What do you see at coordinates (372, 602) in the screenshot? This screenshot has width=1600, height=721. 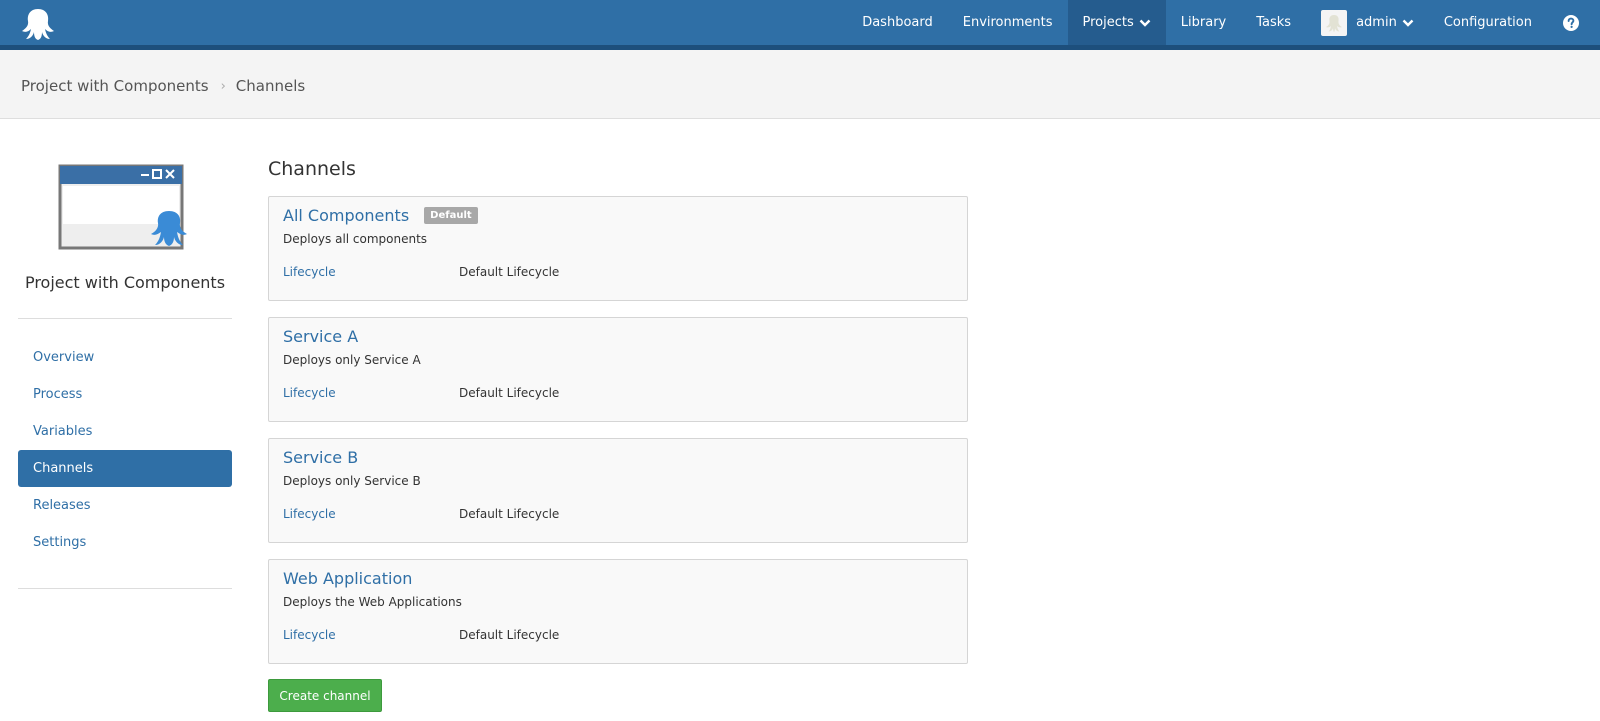 I see `channel-description: Deploys the Web Applications` at bounding box center [372, 602].